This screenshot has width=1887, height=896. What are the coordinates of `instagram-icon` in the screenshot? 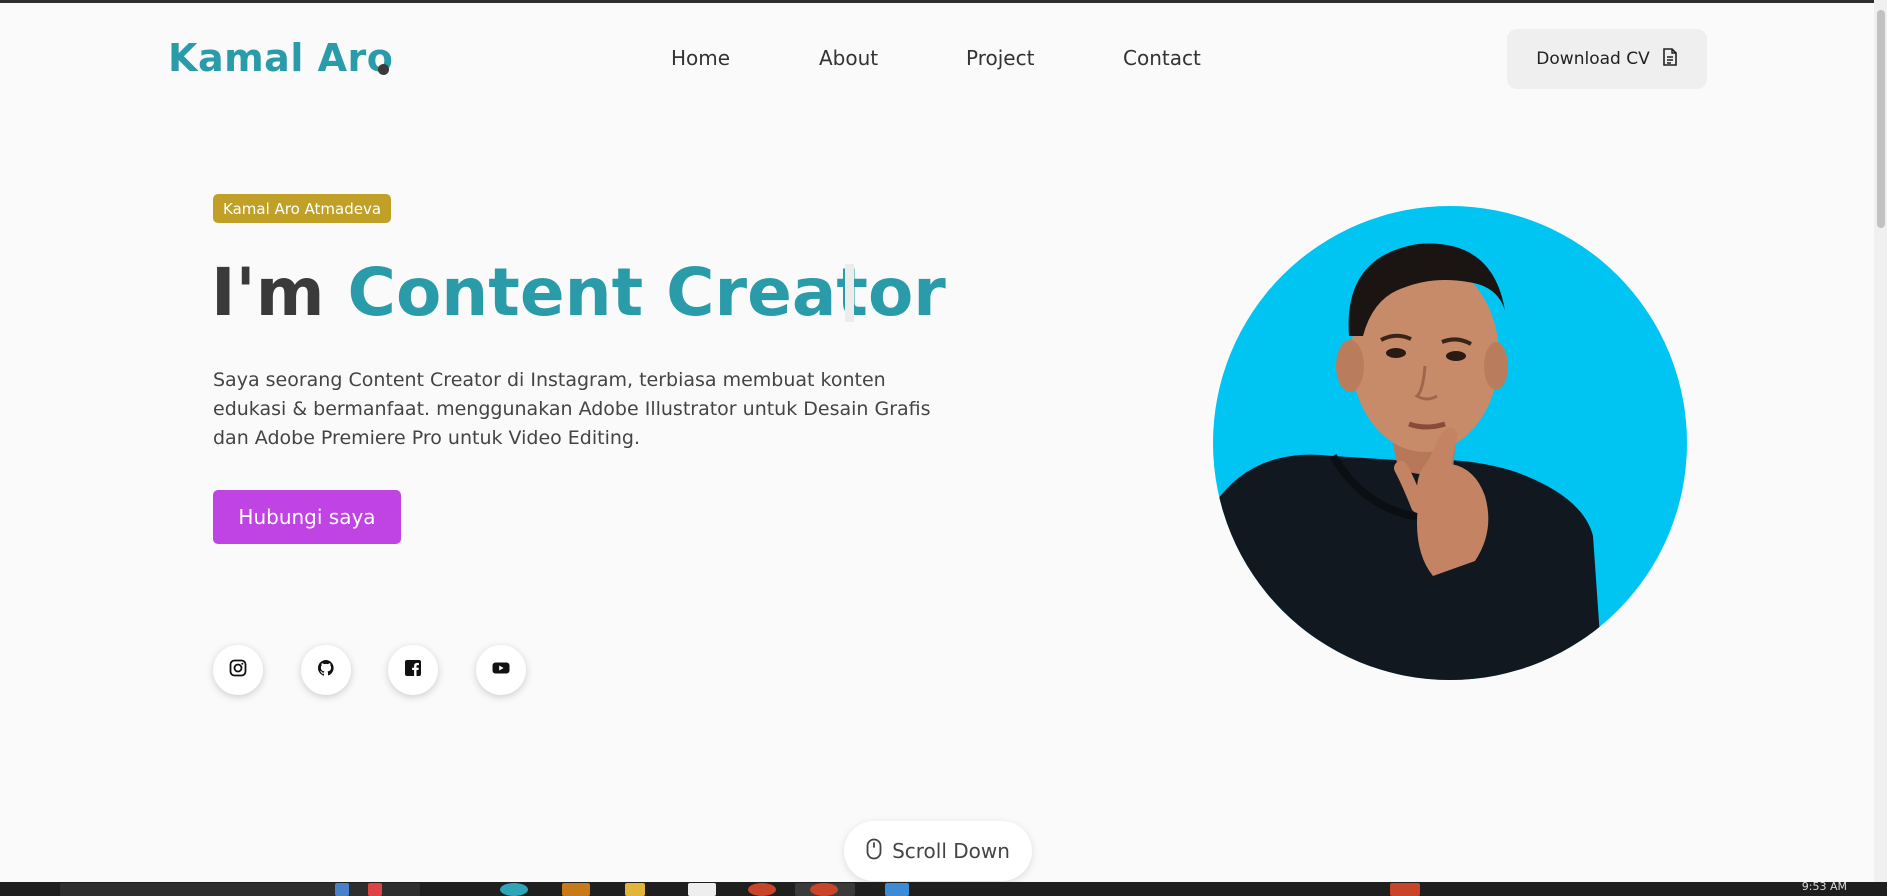 It's located at (238, 670).